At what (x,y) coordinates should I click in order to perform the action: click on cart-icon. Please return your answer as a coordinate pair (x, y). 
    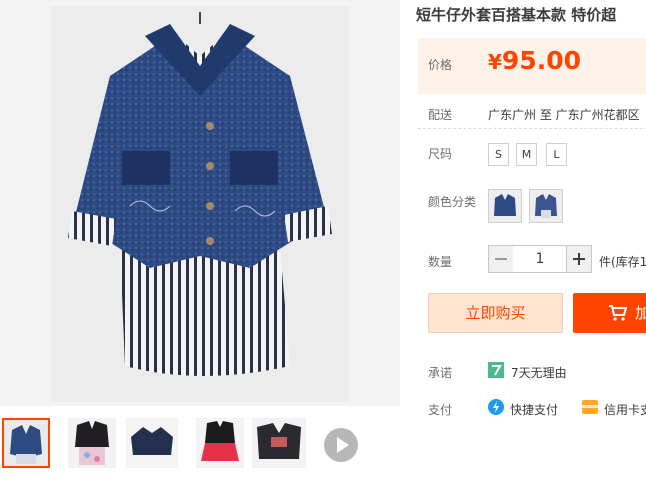
    Looking at the image, I should click on (618, 313).